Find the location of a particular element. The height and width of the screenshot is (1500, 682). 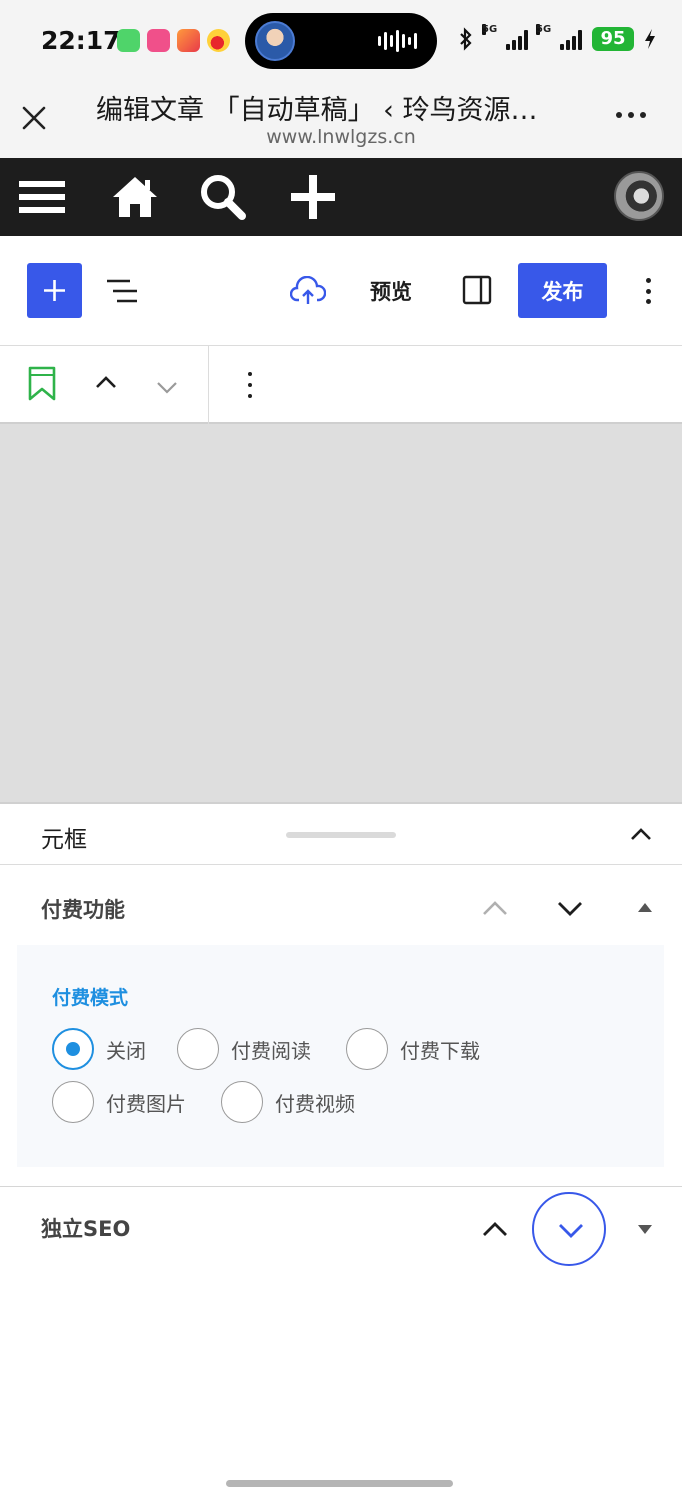

radio-pay-image: 付费图片 is located at coordinates (119, 1102).